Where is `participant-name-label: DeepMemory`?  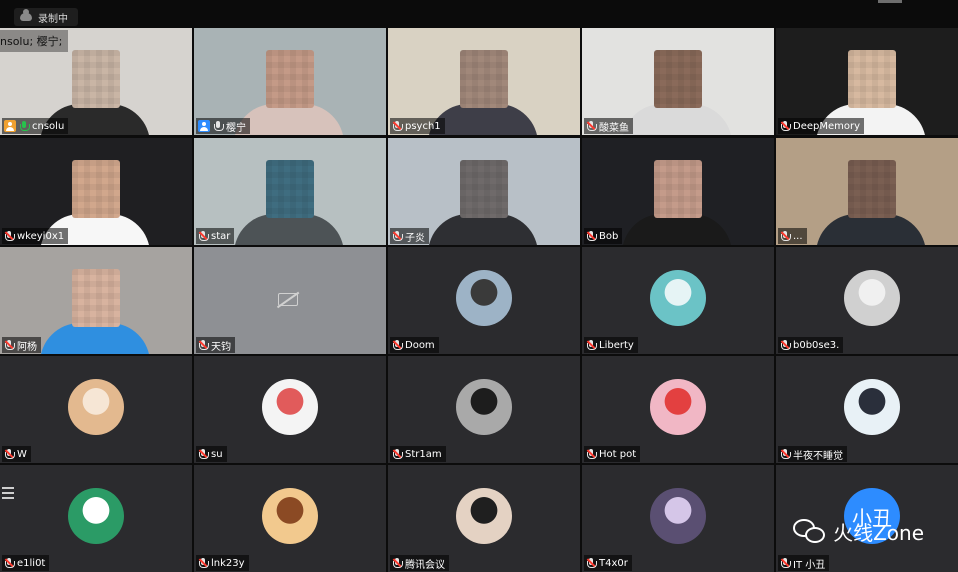
participant-name-label: DeepMemory is located at coordinates (821, 126).